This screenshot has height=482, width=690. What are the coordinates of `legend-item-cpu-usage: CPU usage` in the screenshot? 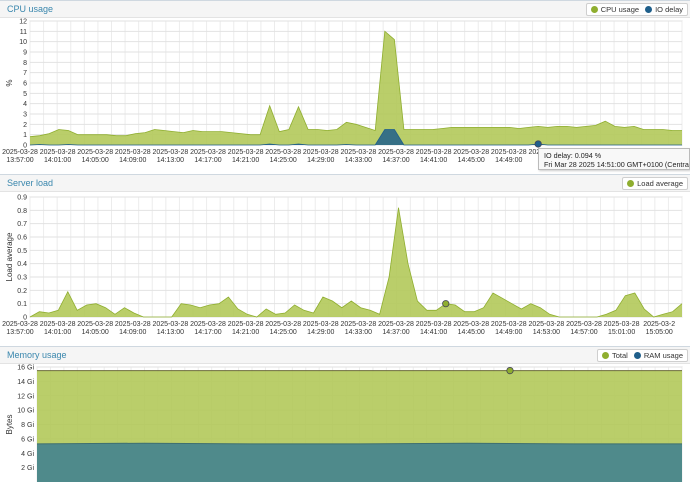 It's located at (615, 9).